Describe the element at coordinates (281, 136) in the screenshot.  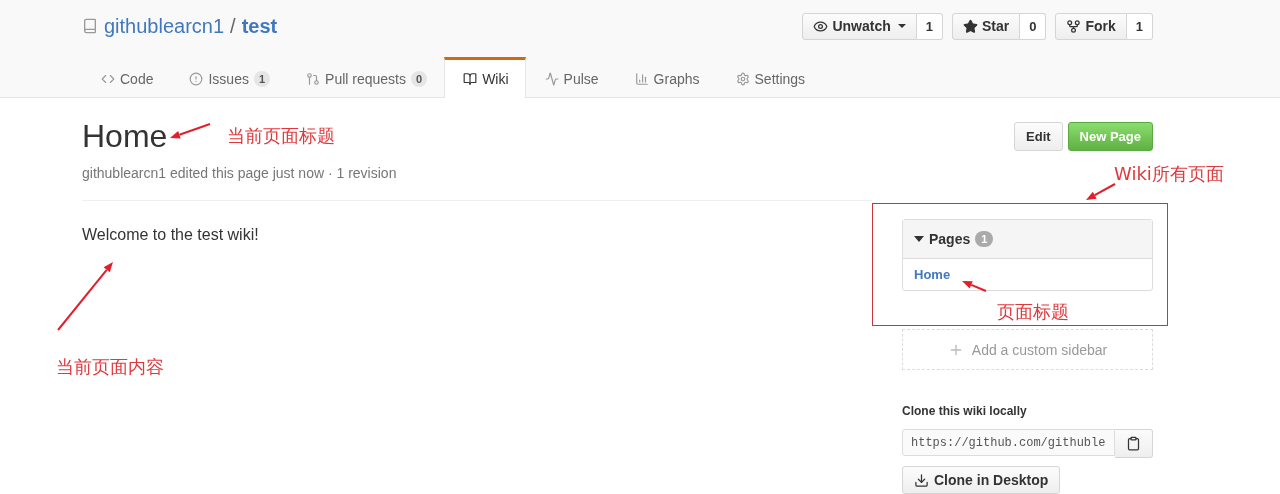
I see `annotation-text: 当前页面标题` at that location.